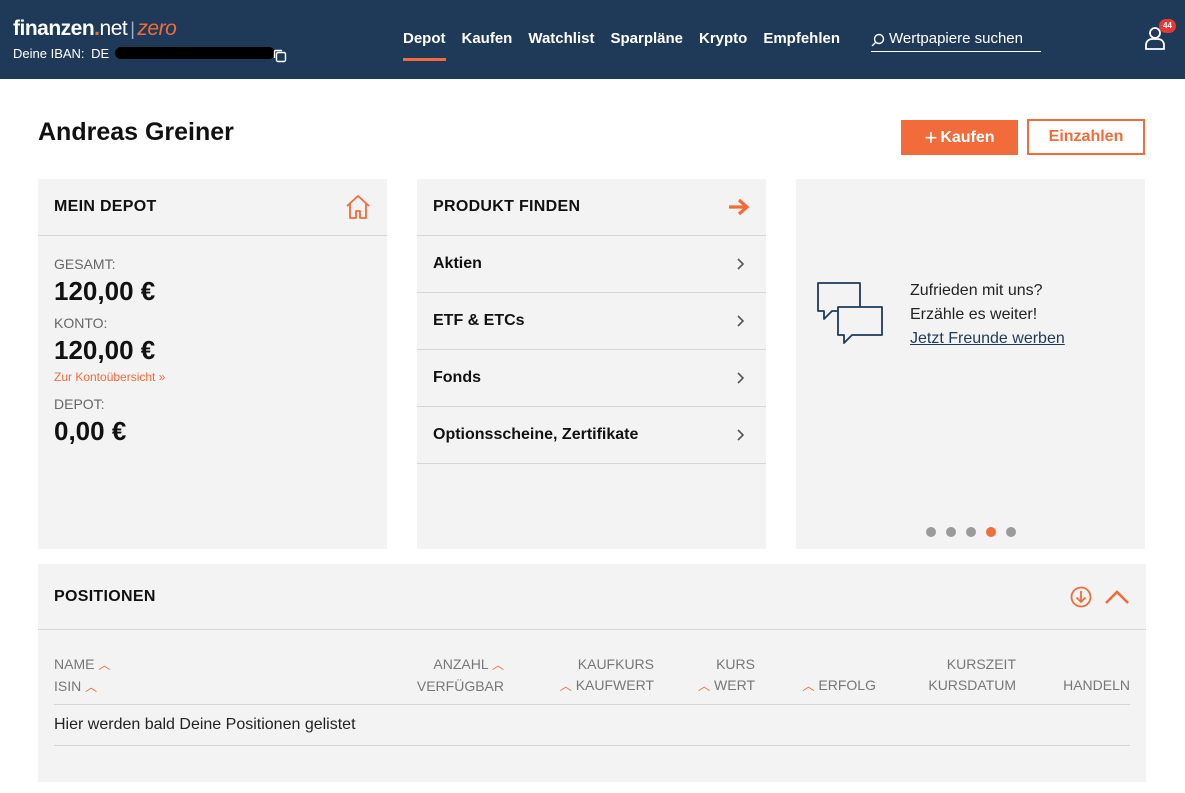 This screenshot has height=793, width=1185. Describe the element at coordinates (85, 264) in the screenshot. I see `total-label: GESAMT:` at that location.